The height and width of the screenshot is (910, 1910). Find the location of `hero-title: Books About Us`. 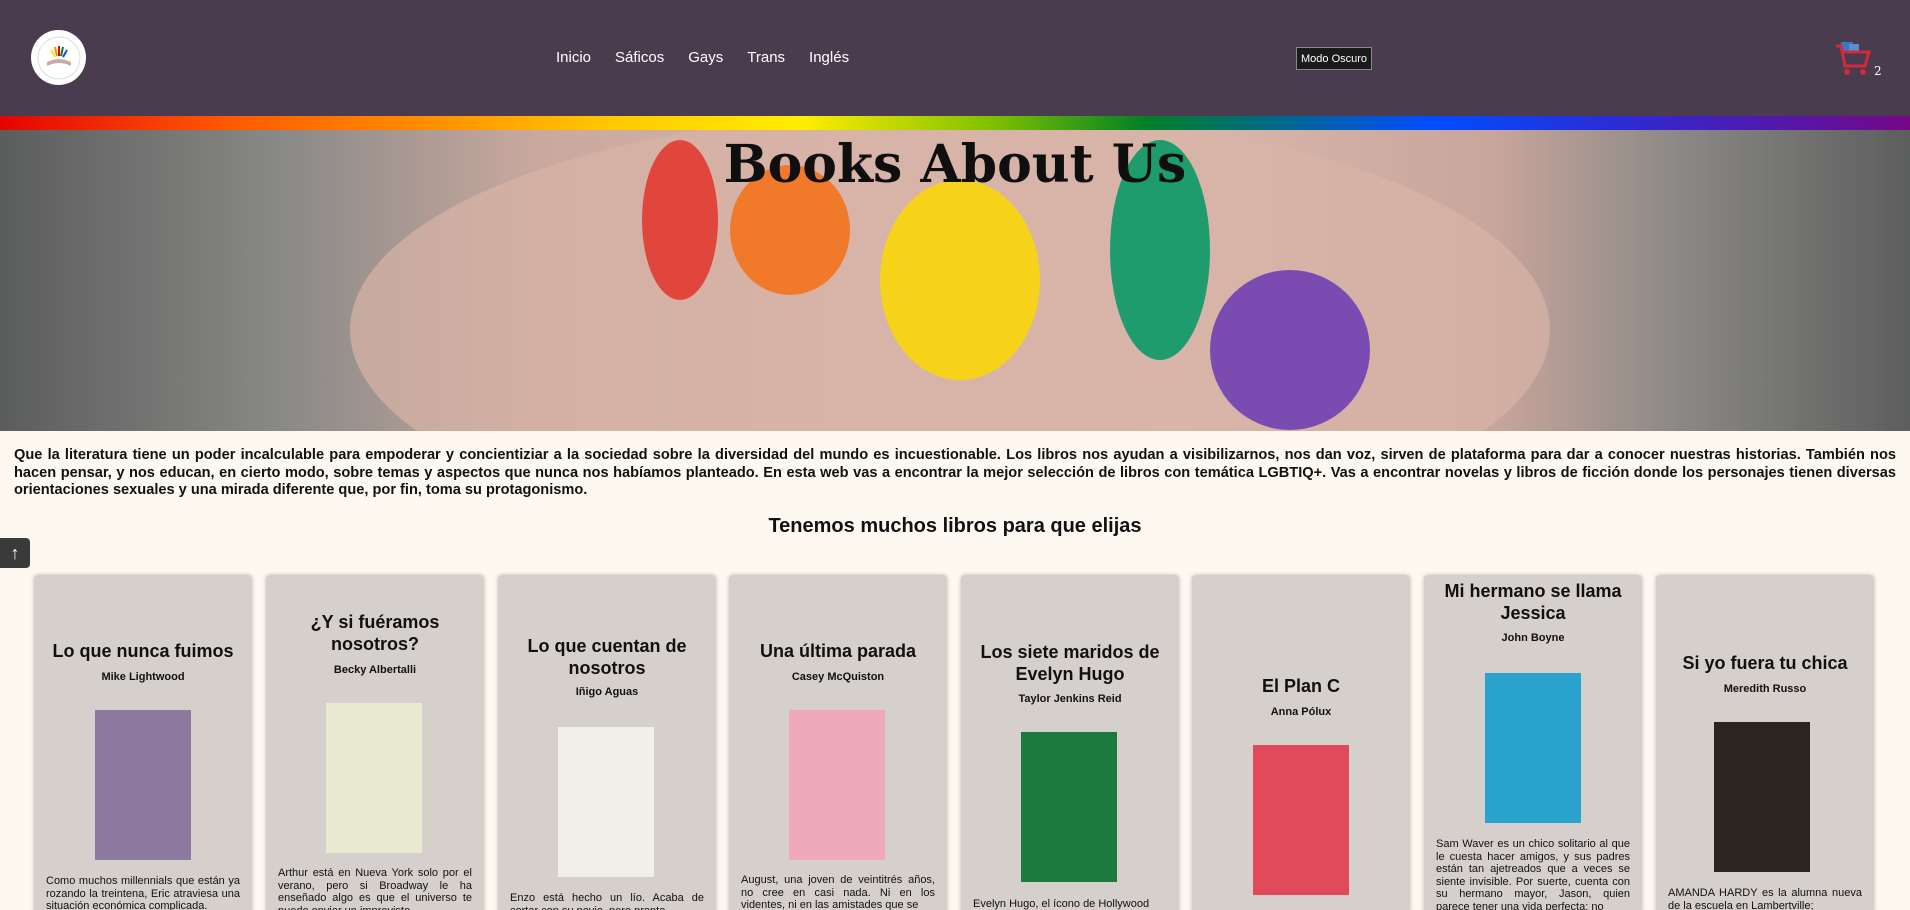

hero-title: Books About Us is located at coordinates (955, 164).